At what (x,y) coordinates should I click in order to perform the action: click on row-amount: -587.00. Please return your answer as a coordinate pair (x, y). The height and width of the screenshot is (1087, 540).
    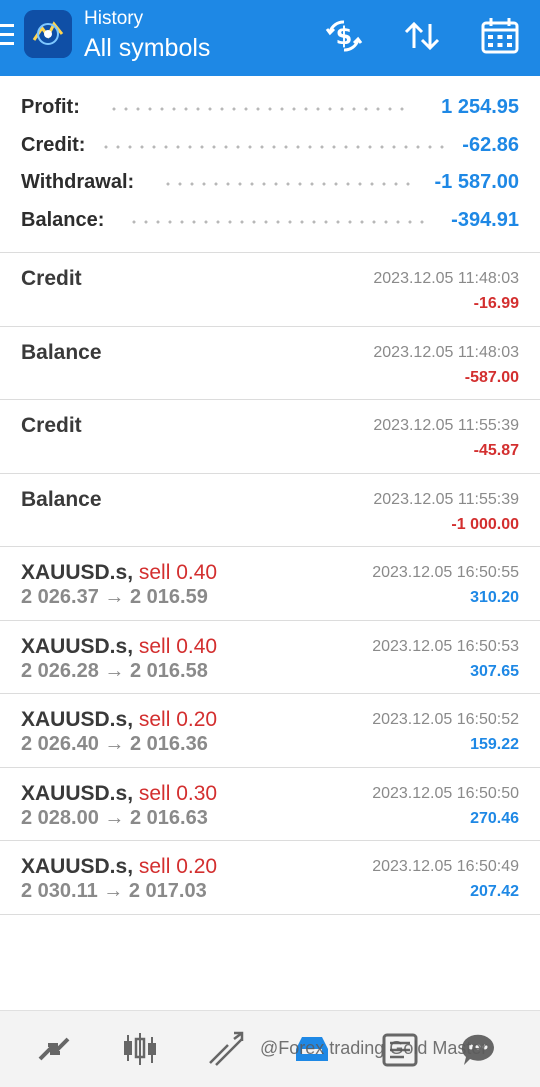
    Looking at the image, I should click on (491, 377).